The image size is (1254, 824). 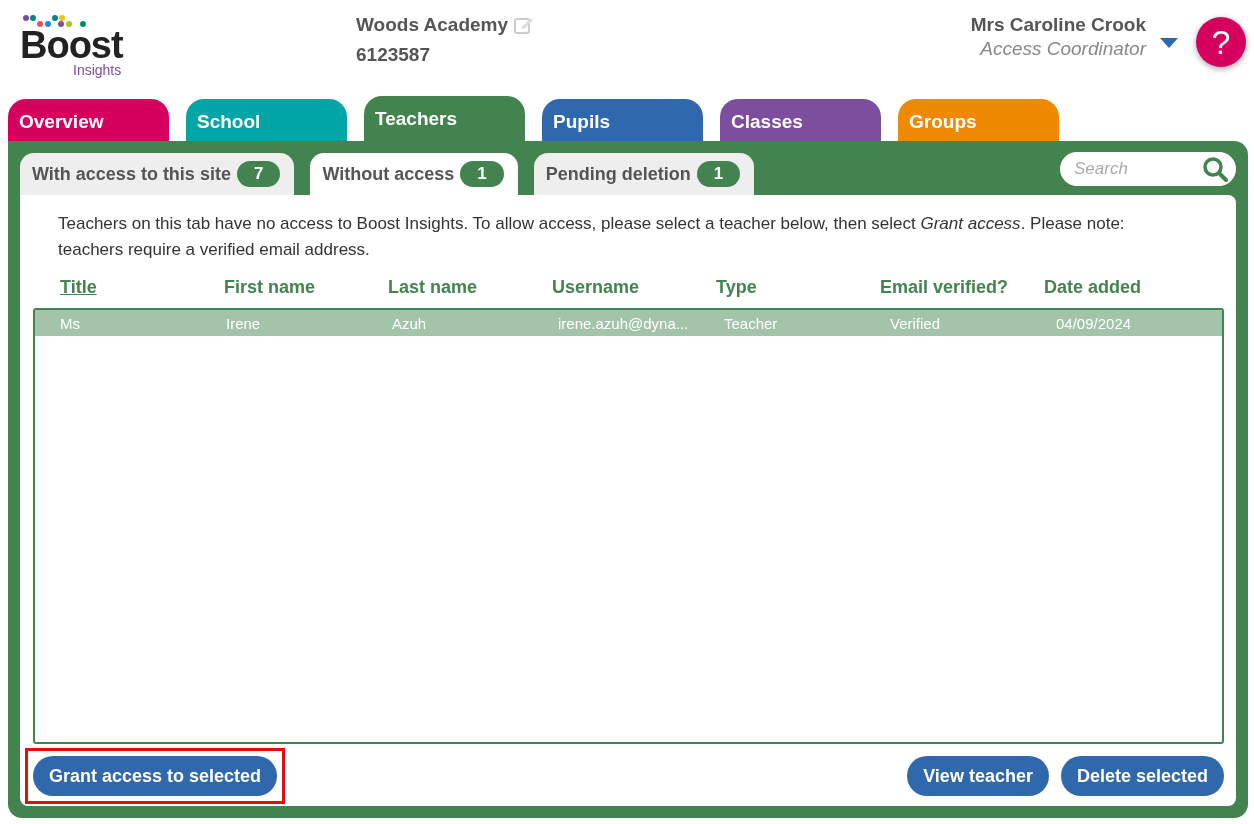 What do you see at coordinates (80, 49) in the screenshot?
I see `boost-logo: Boost Insights` at bounding box center [80, 49].